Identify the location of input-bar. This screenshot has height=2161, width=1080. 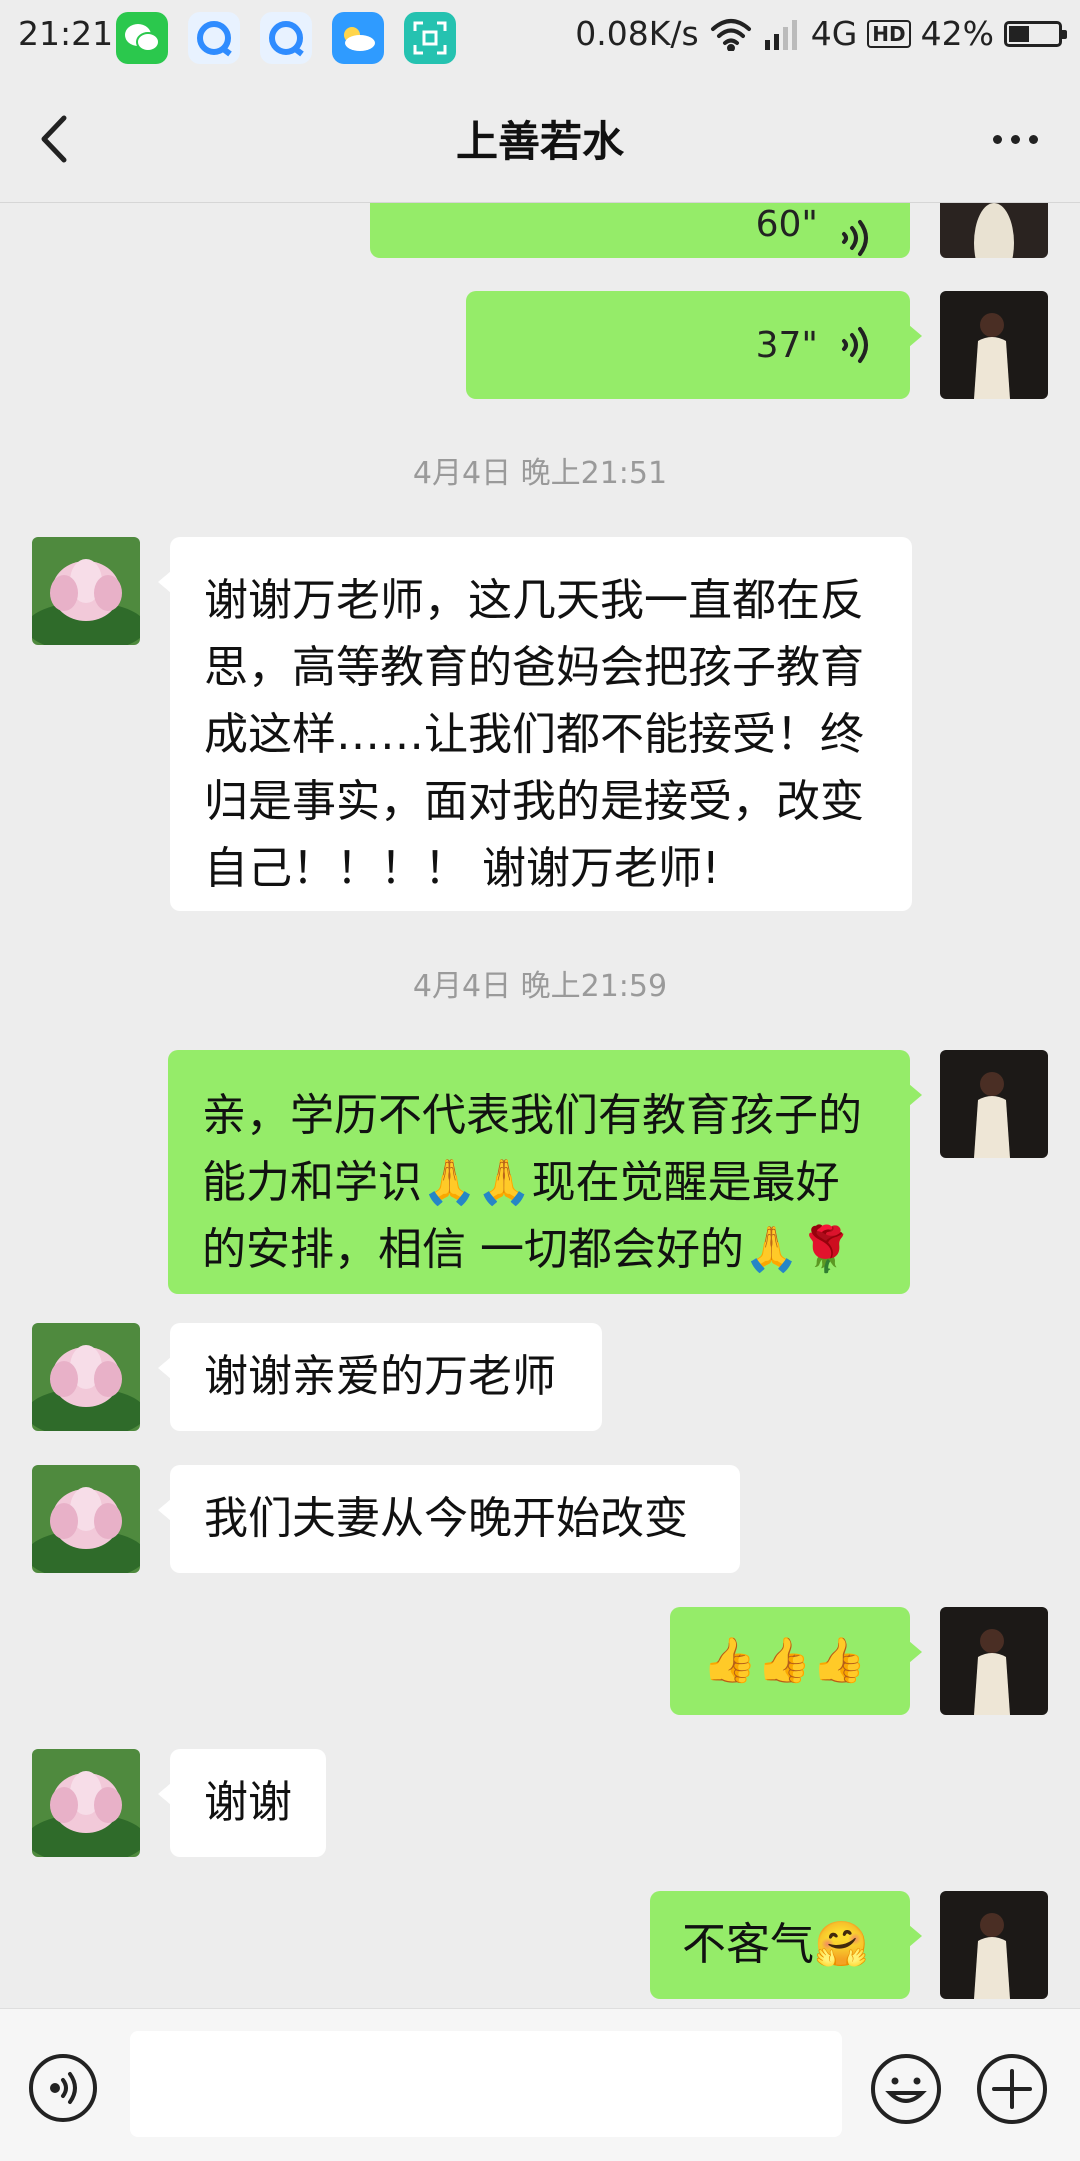
(540, 2084).